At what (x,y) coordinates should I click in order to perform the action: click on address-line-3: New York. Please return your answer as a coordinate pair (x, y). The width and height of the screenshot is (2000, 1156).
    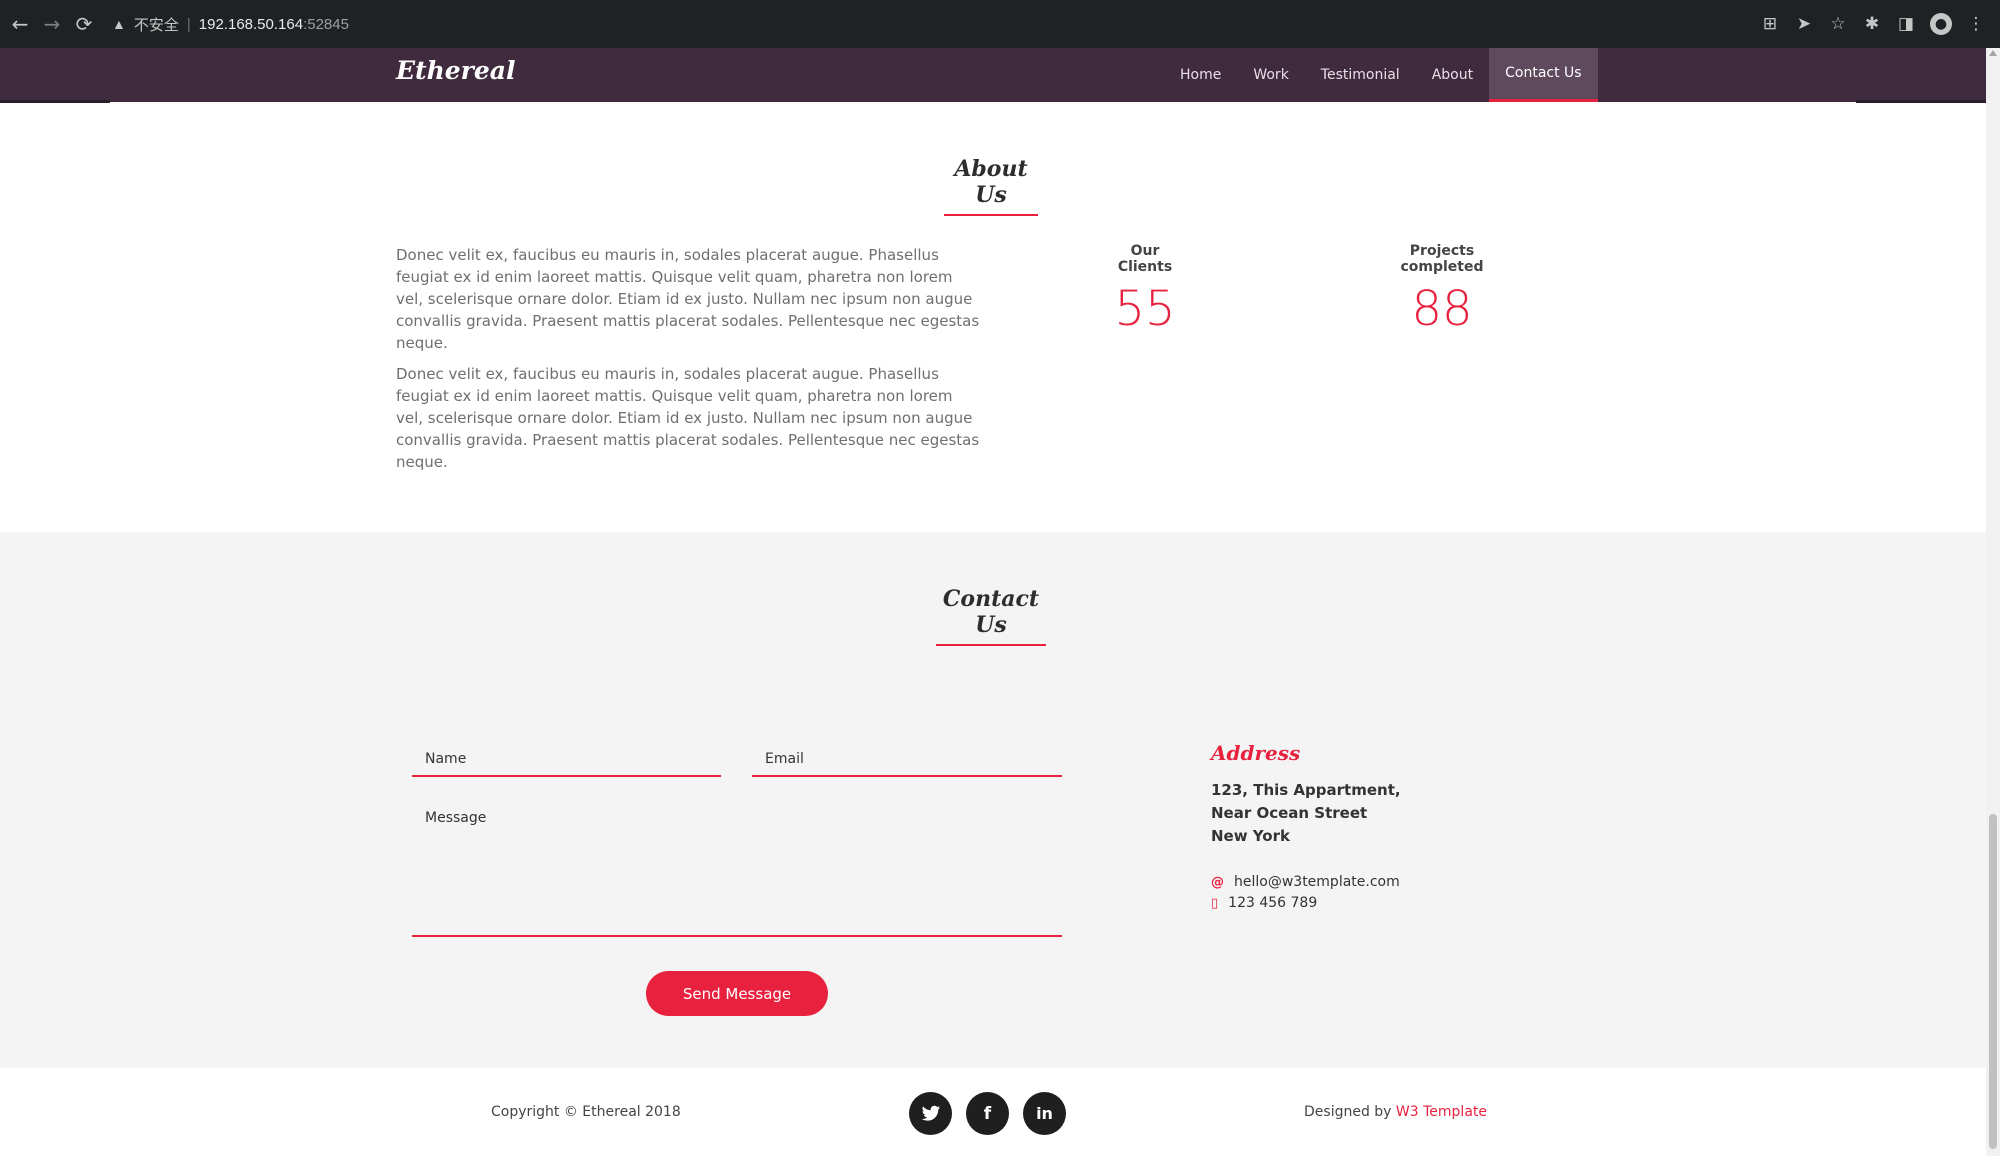
    Looking at the image, I should click on (1250, 836).